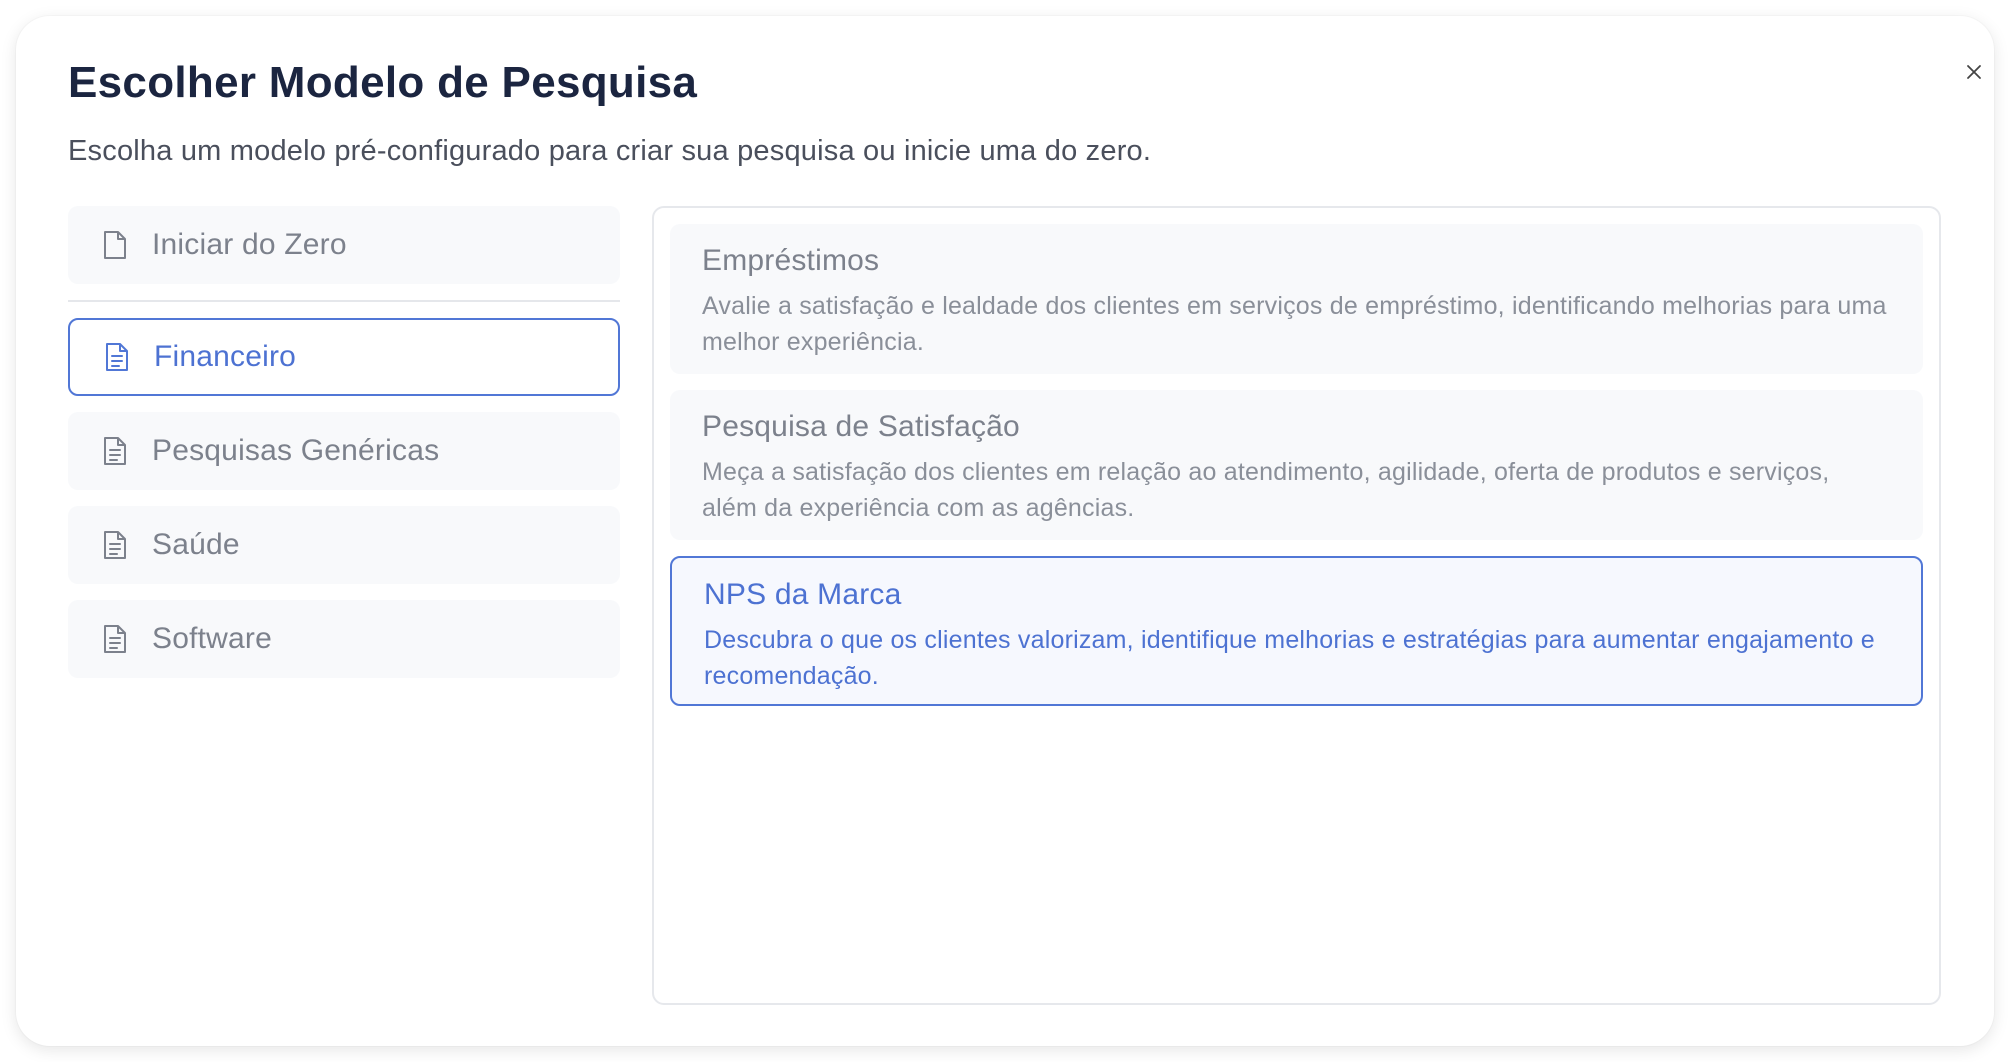  Describe the element at coordinates (344, 357) in the screenshot. I see `sidebar-item-financeiro: Financeiro` at that location.